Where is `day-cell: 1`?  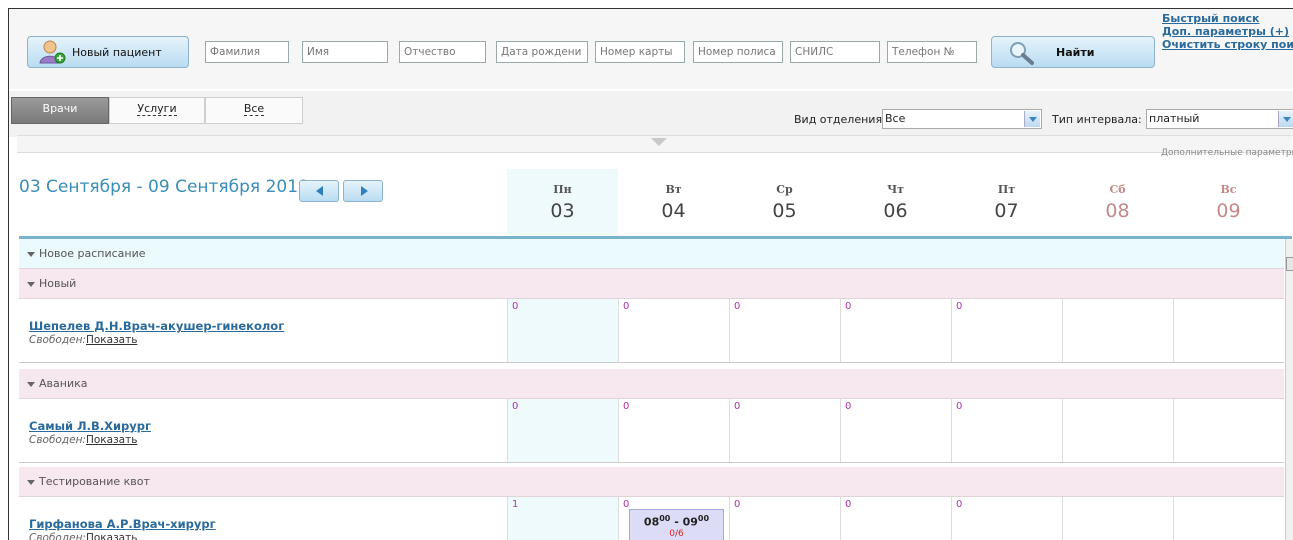
day-cell: 1 is located at coordinates (562, 518).